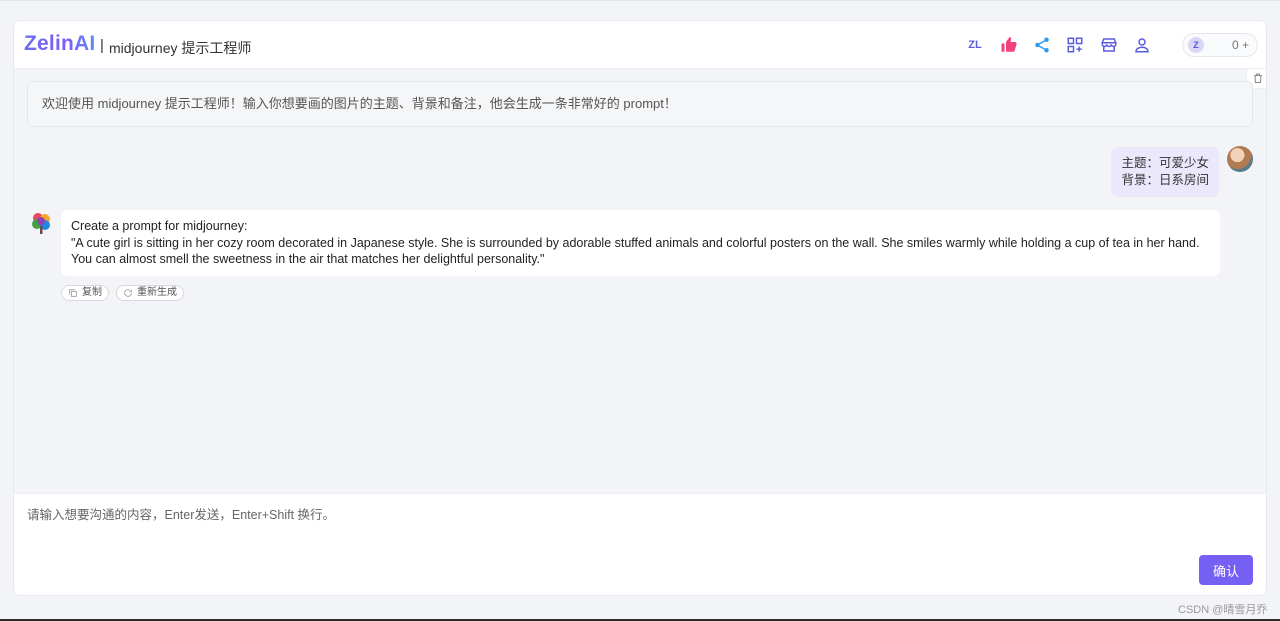  I want to click on message-input, so click(640, 524).